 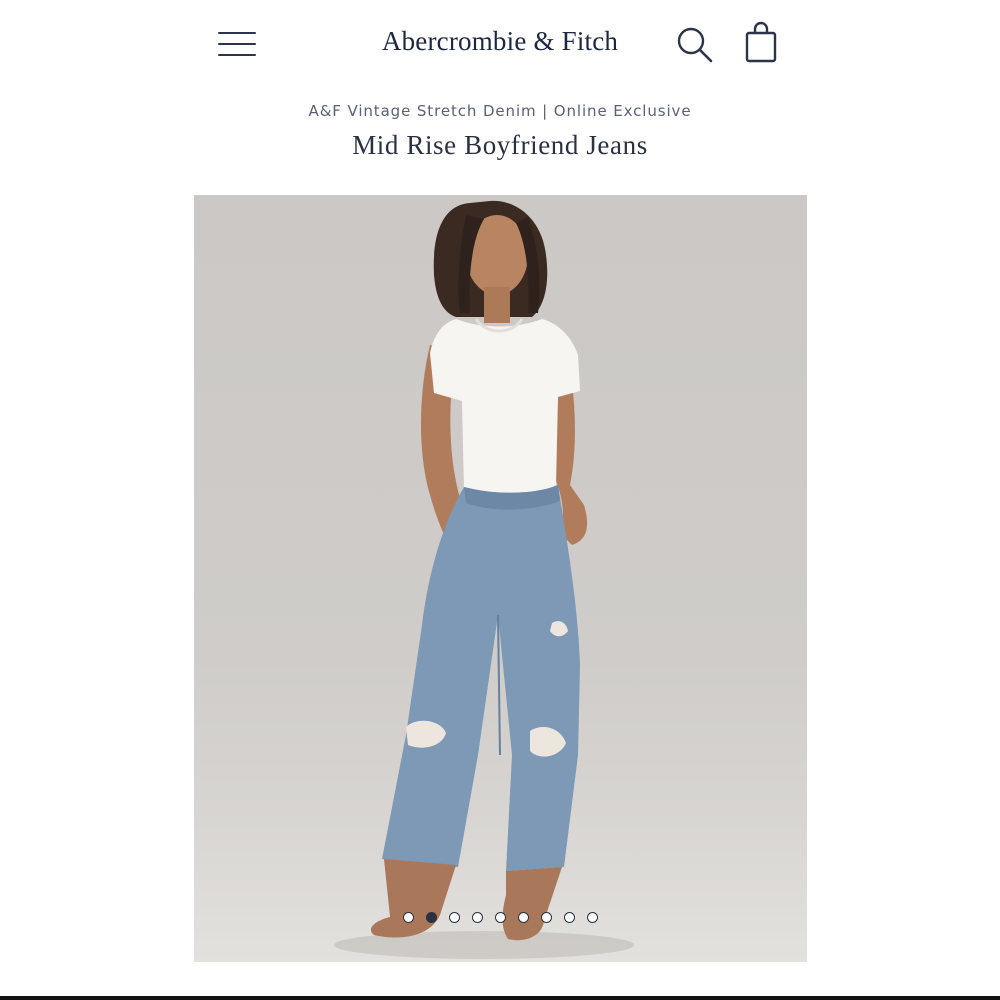 I want to click on image-pagination, so click(x=500, y=917).